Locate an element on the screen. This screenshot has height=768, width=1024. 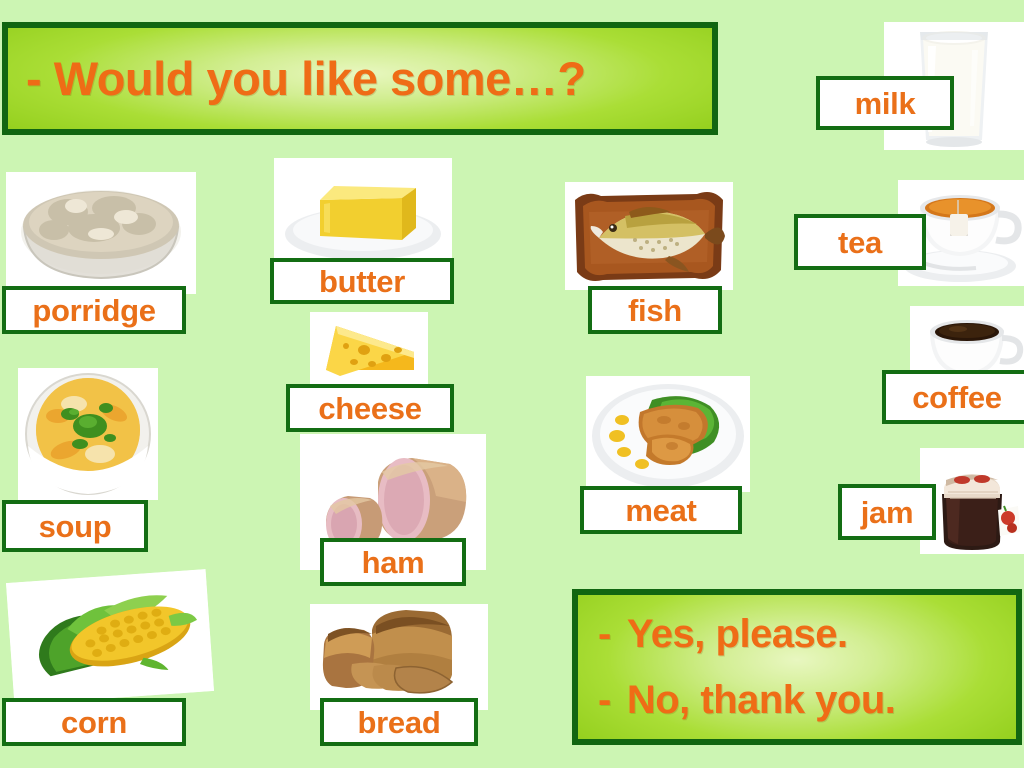
answer-no-dash: - is located at coordinates (604, 700).